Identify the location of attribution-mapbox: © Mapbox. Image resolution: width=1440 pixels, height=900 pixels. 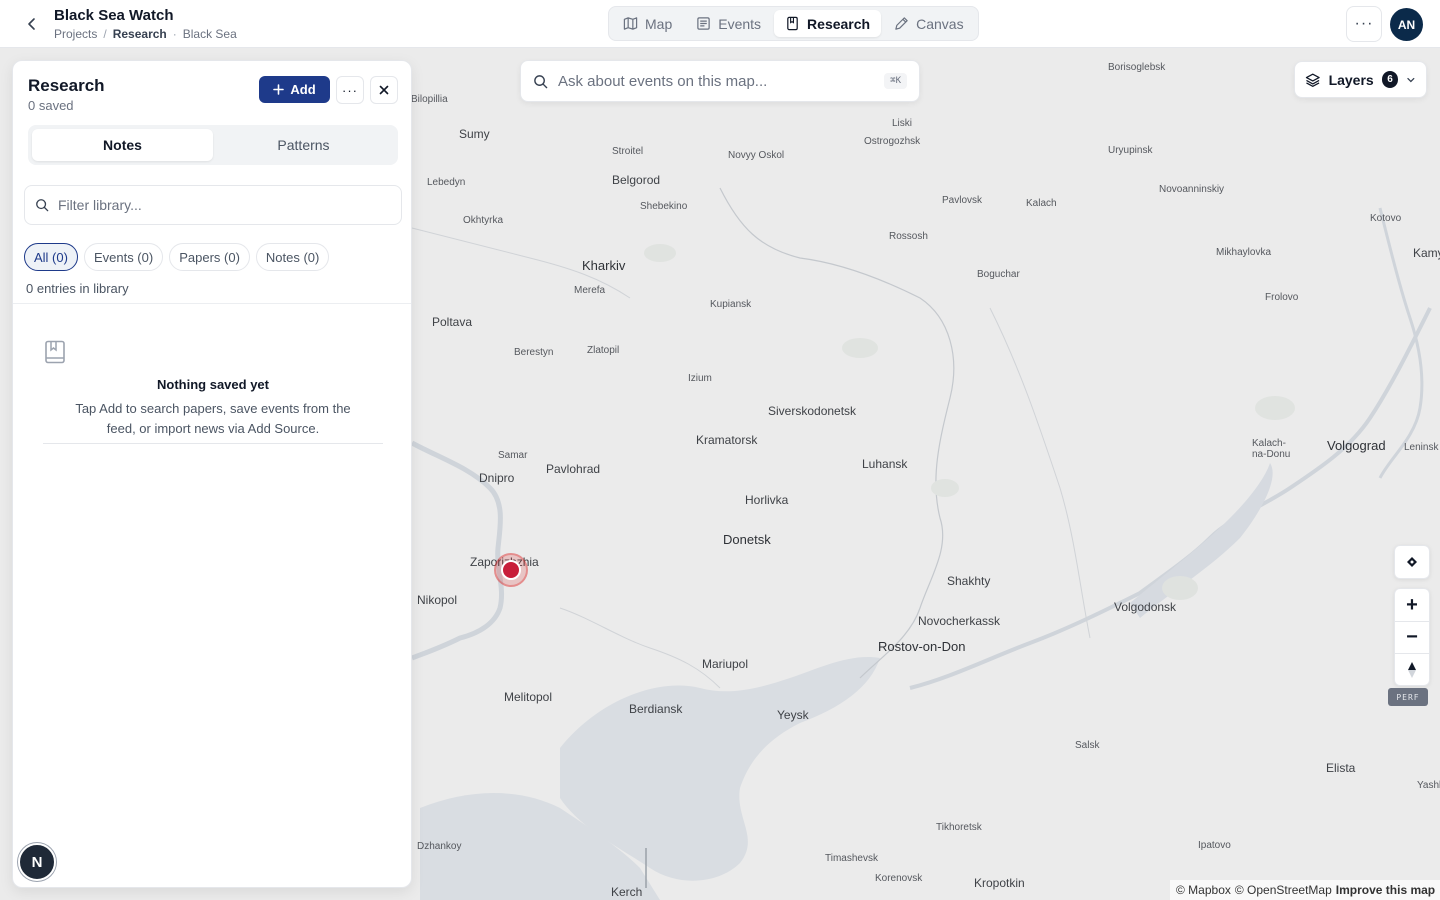
(1203, 890).